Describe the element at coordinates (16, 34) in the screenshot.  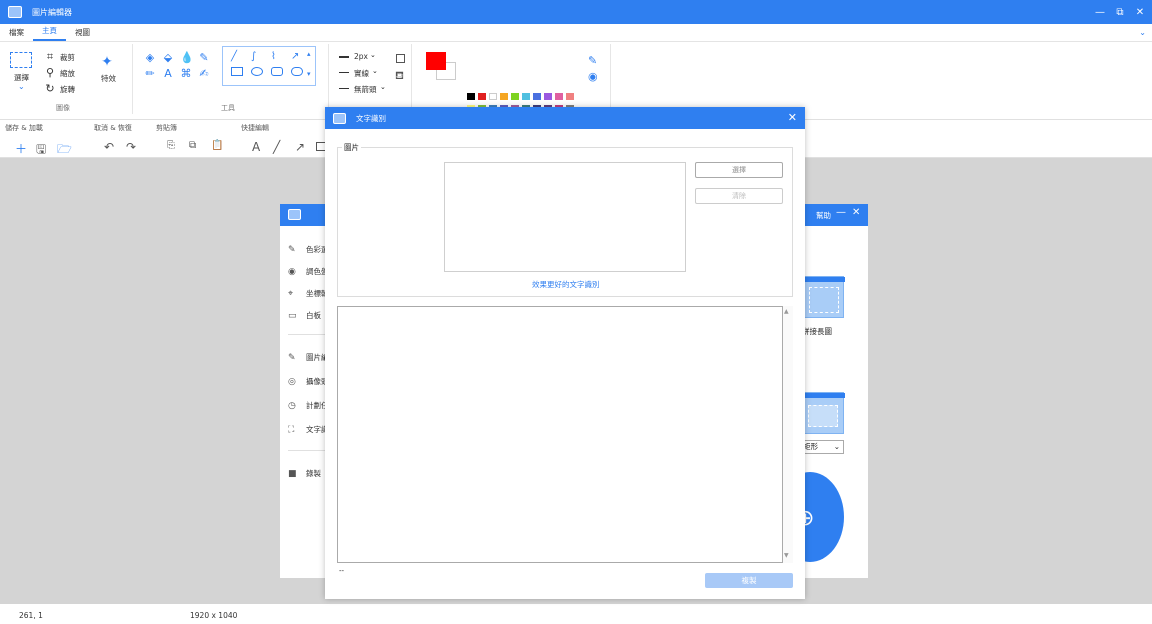
I see `tab-file: 檔案` at that location.